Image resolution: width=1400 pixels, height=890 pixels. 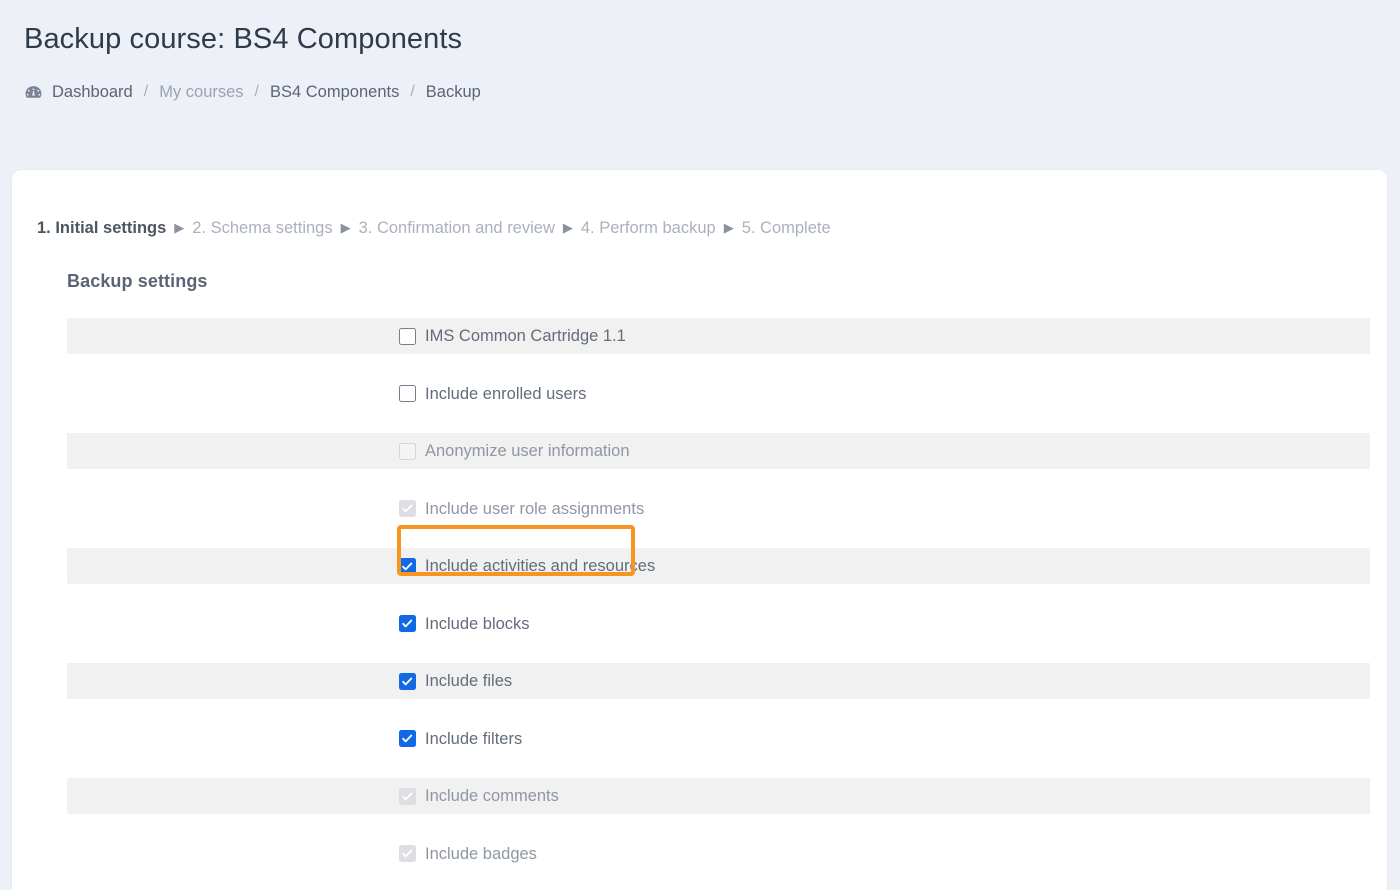 What do you see at coordinates (274, 854) in the screenshot?
I see `setting-row-body: Include badges` at bounding box center [274, 854].